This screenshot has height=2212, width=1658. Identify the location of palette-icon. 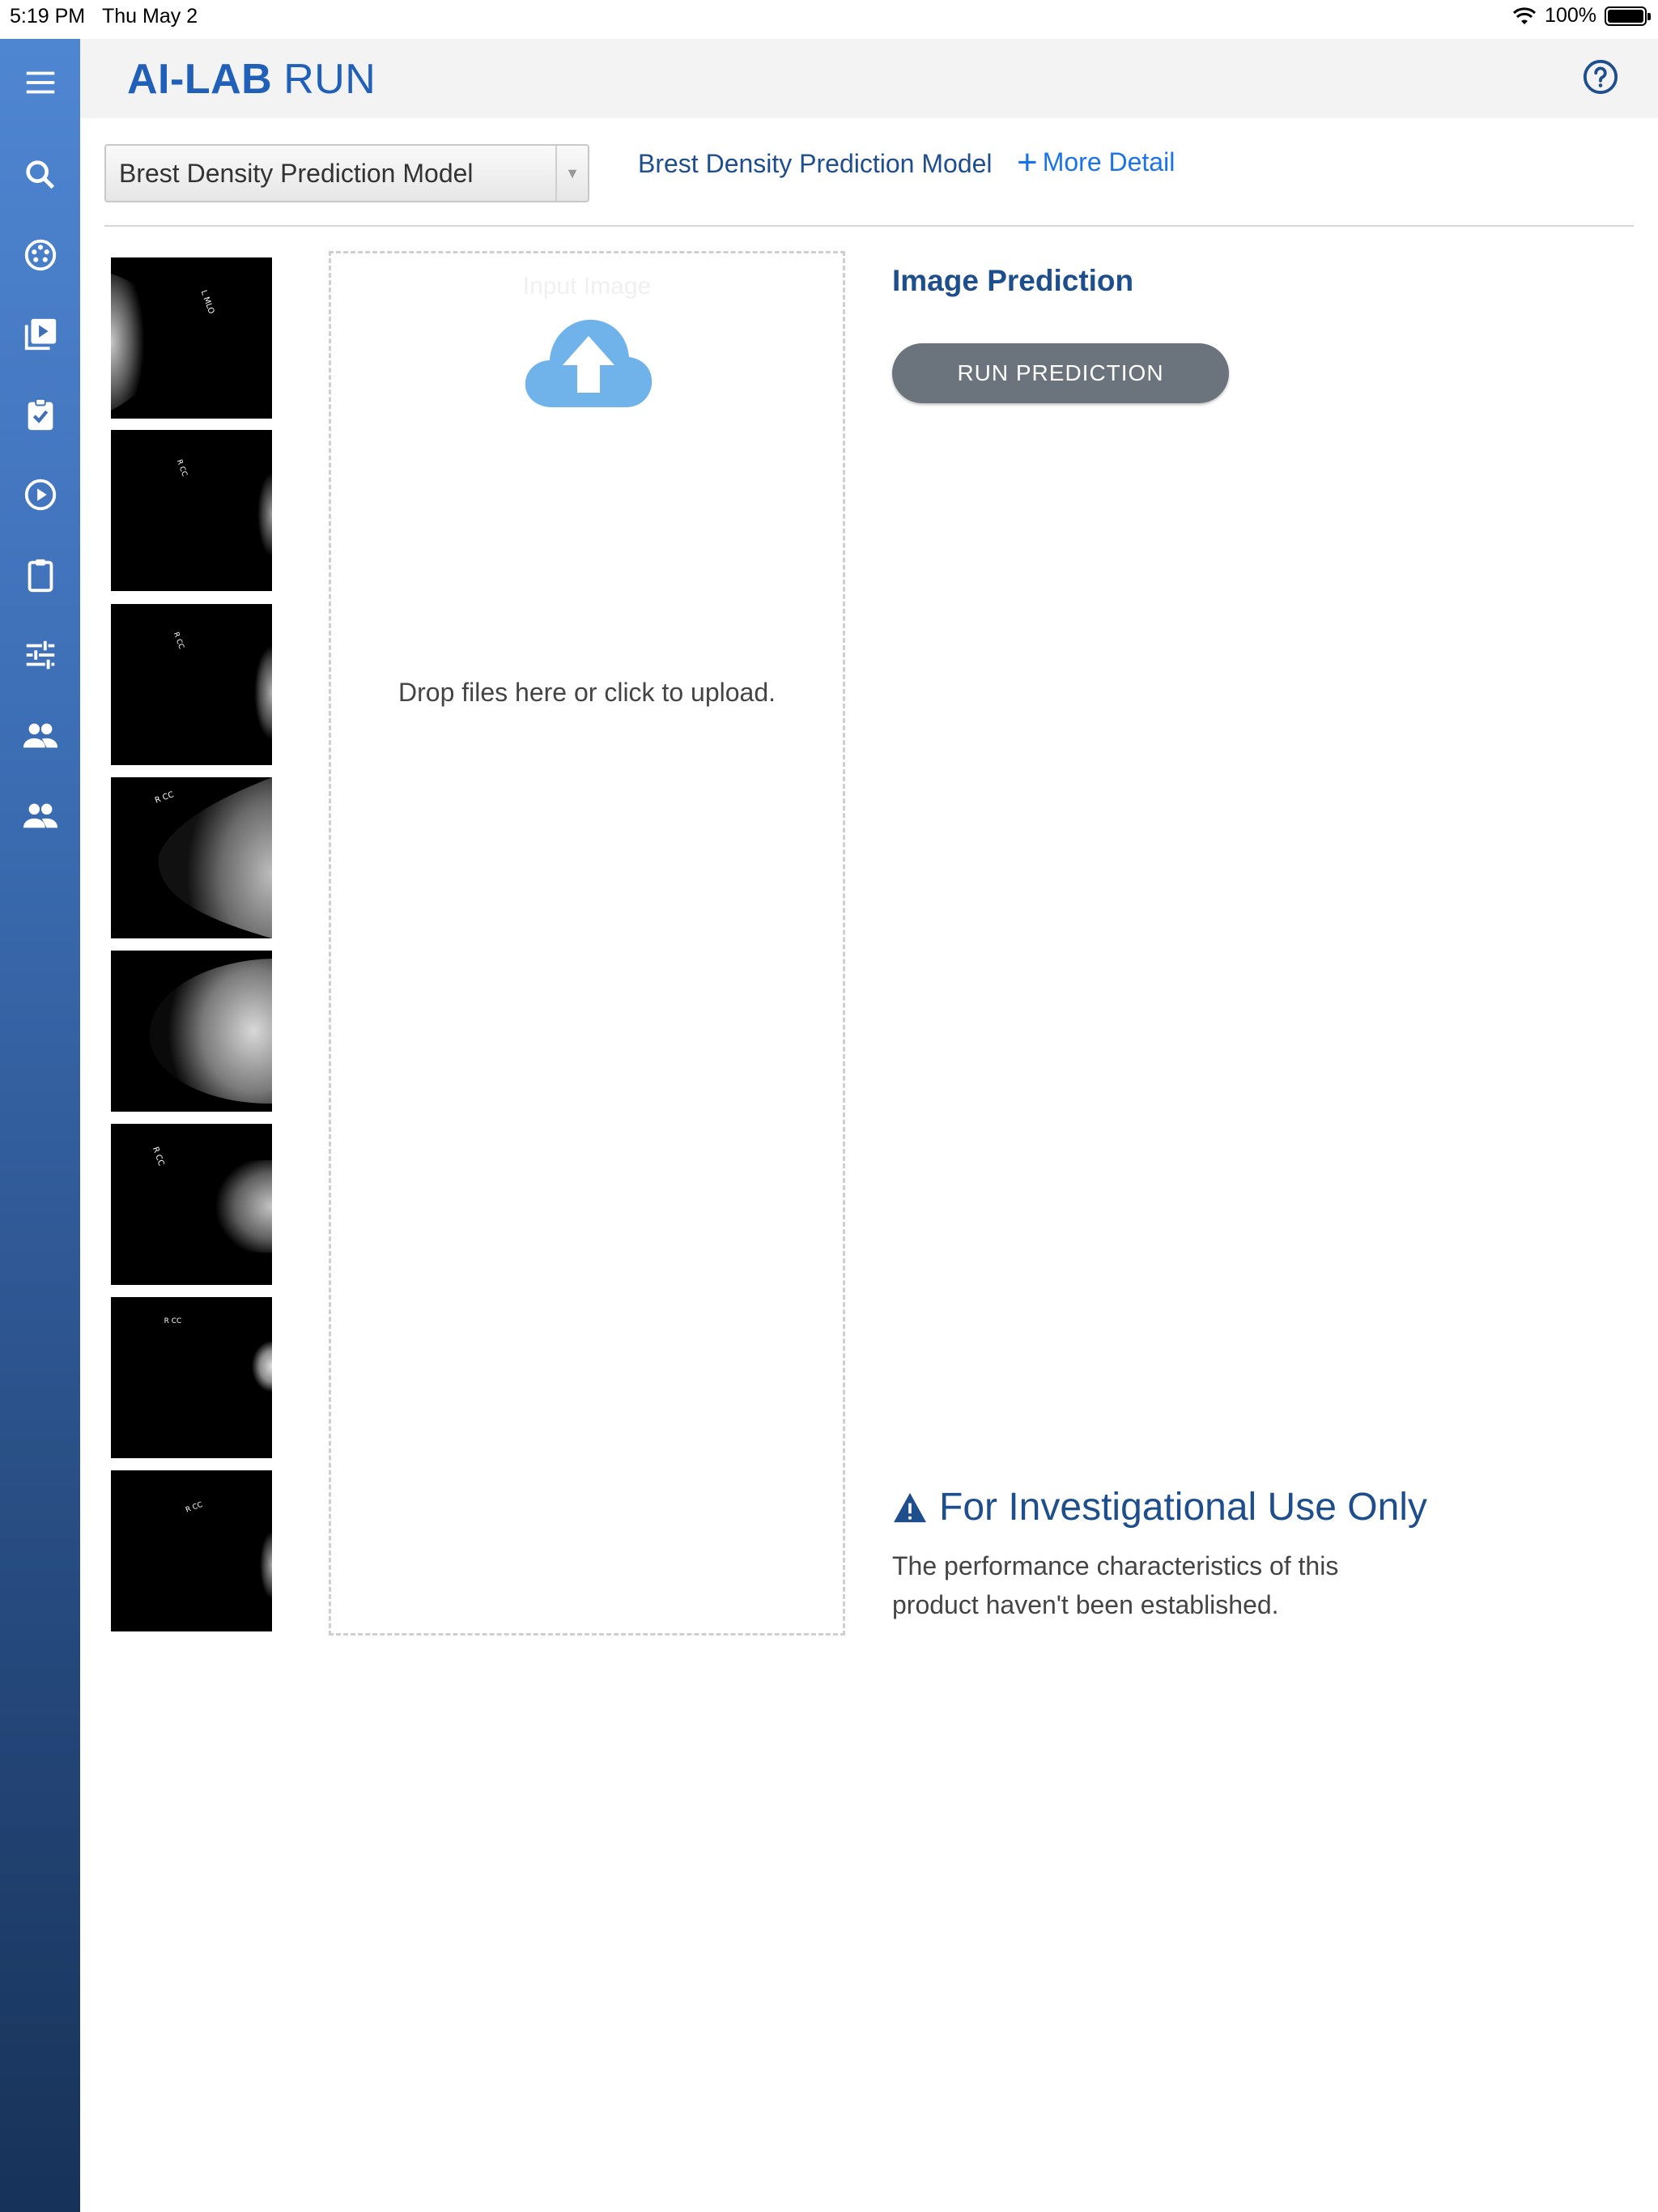
(40, 255).